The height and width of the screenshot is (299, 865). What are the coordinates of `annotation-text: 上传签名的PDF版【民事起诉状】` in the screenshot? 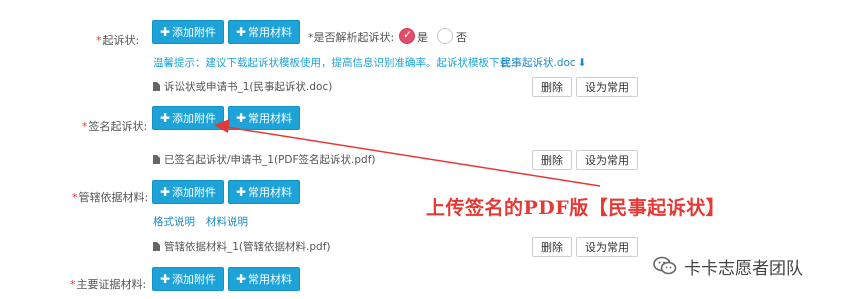 It's located at (576, 208).